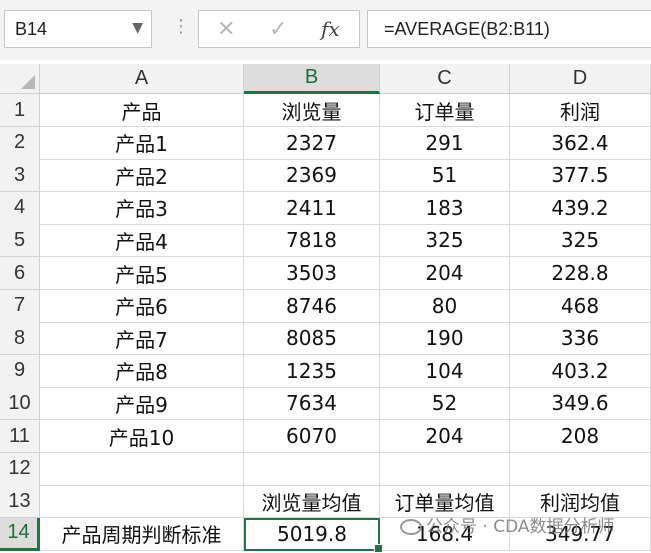 This screenshot has height=553, width=651. Describe the element at coordinates (330, 29) in the screenshot. I see `function-icon: fx` at that location.